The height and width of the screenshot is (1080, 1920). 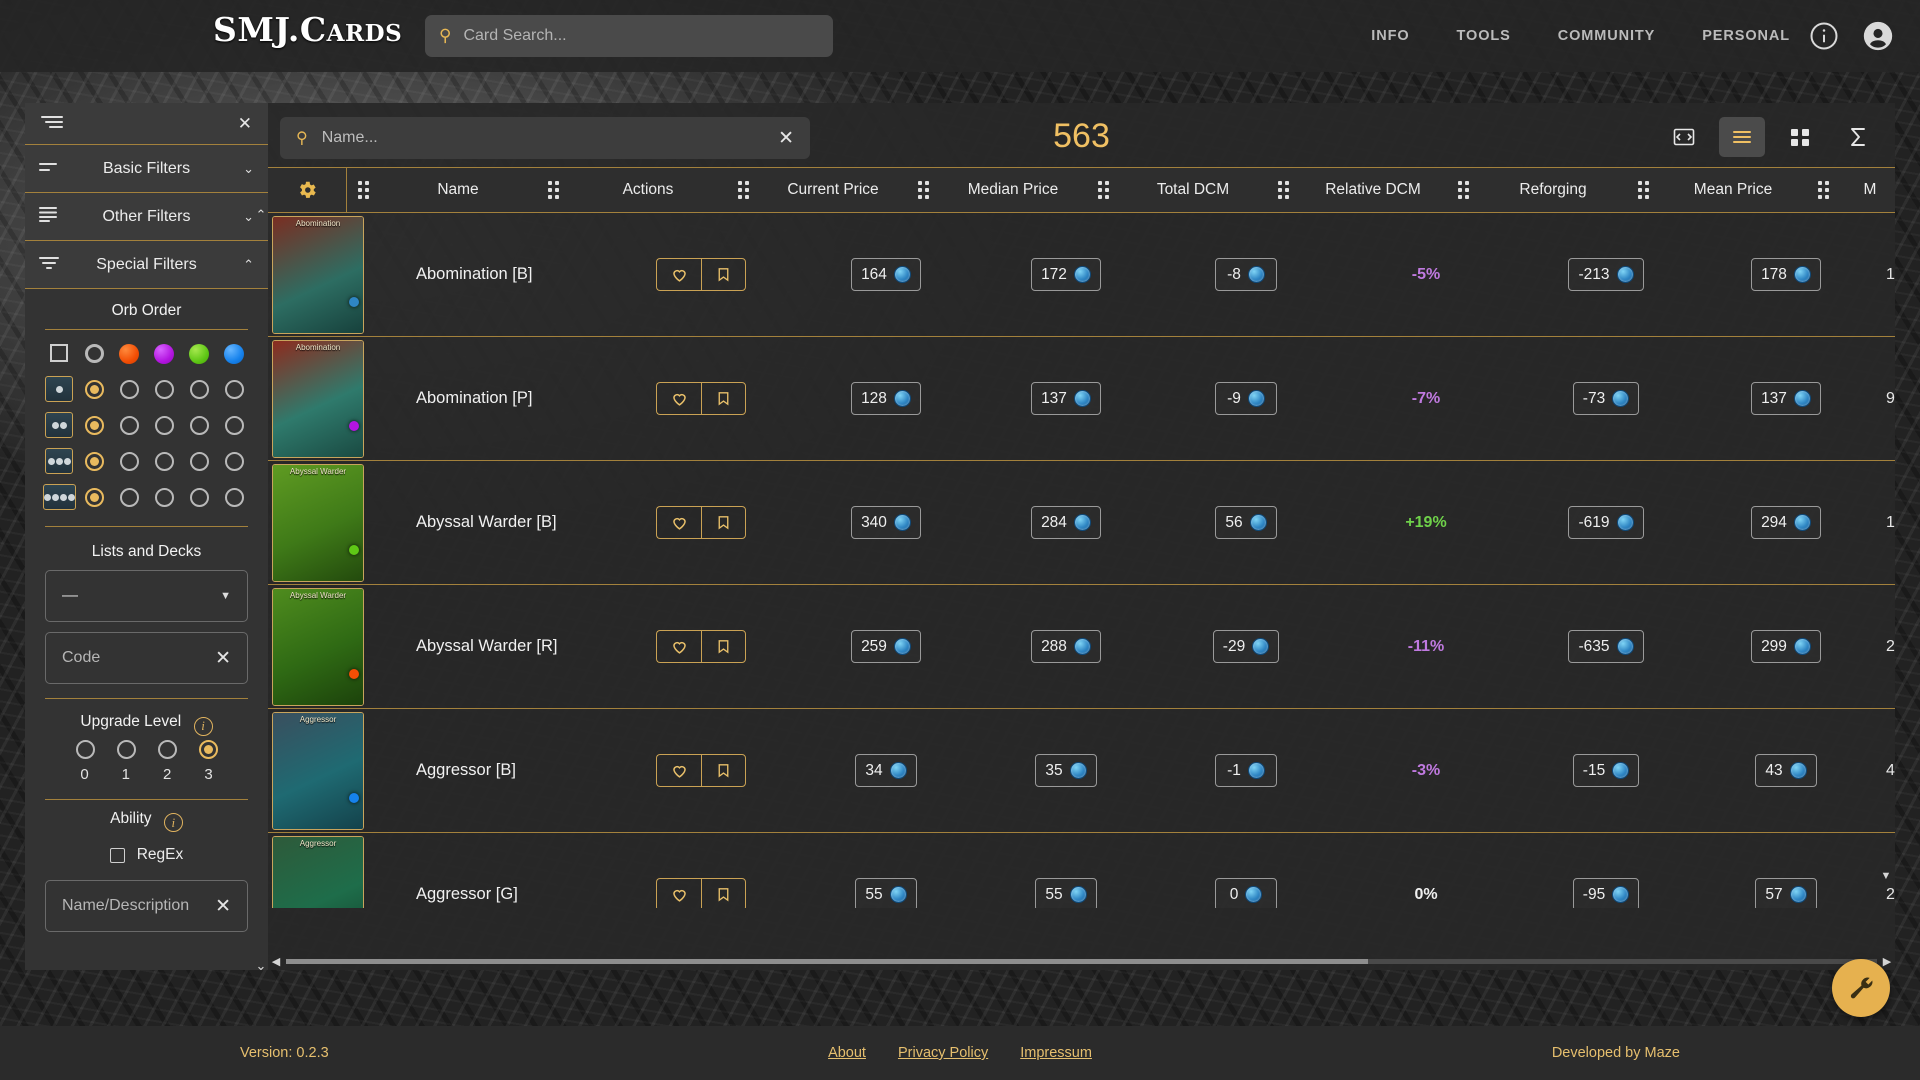 I want to click on table-vertical-scrollbar: ▲ ▼, so click(x=1886, y=560).